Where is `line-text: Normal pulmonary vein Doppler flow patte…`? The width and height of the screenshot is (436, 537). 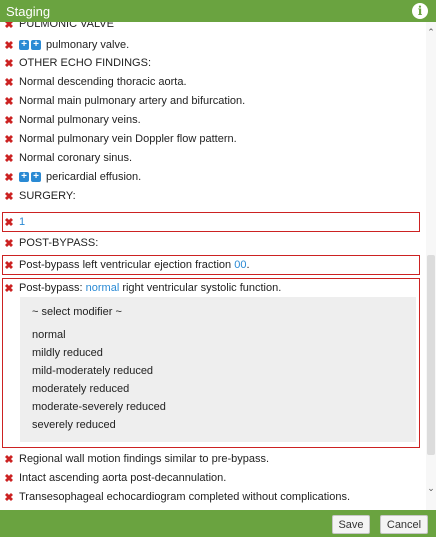 line-text: Normal pulmonary vein Doppler flow patte… is located at coordinates (128, 139).